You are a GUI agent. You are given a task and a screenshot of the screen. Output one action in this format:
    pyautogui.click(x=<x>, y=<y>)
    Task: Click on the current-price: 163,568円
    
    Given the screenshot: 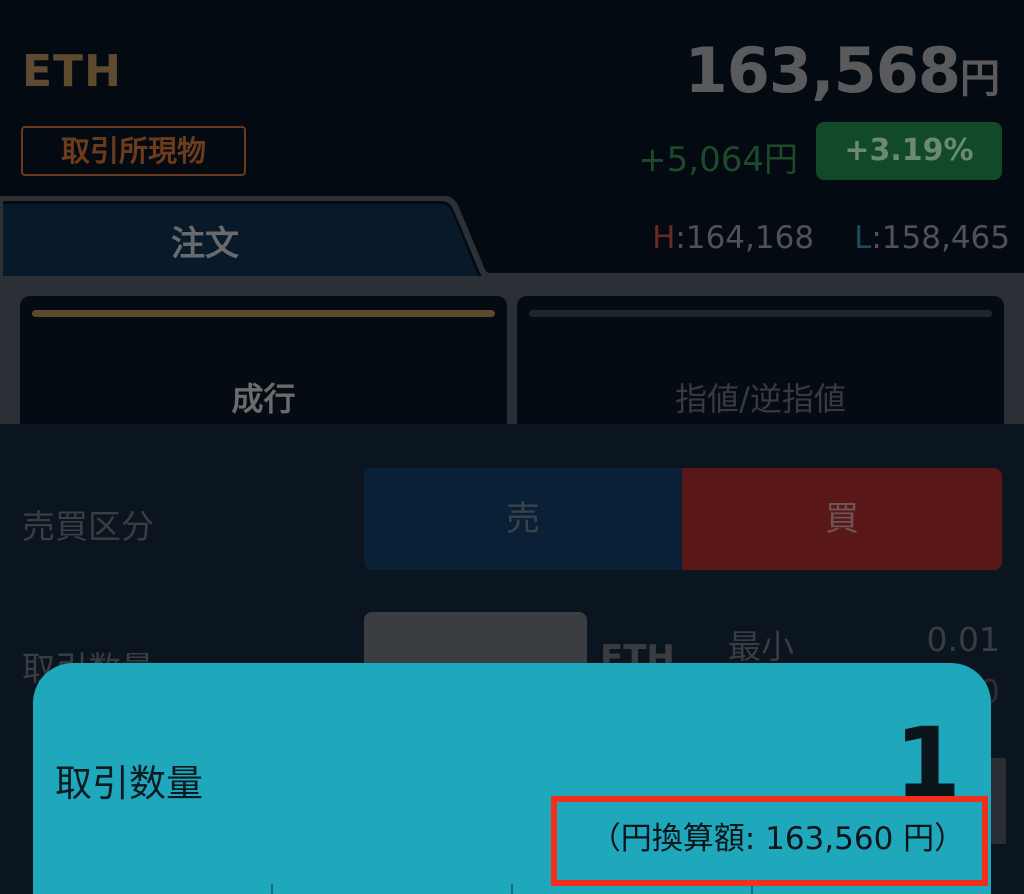 What is the action you would take?
    pyautogui.click(x=842, y=70)
    